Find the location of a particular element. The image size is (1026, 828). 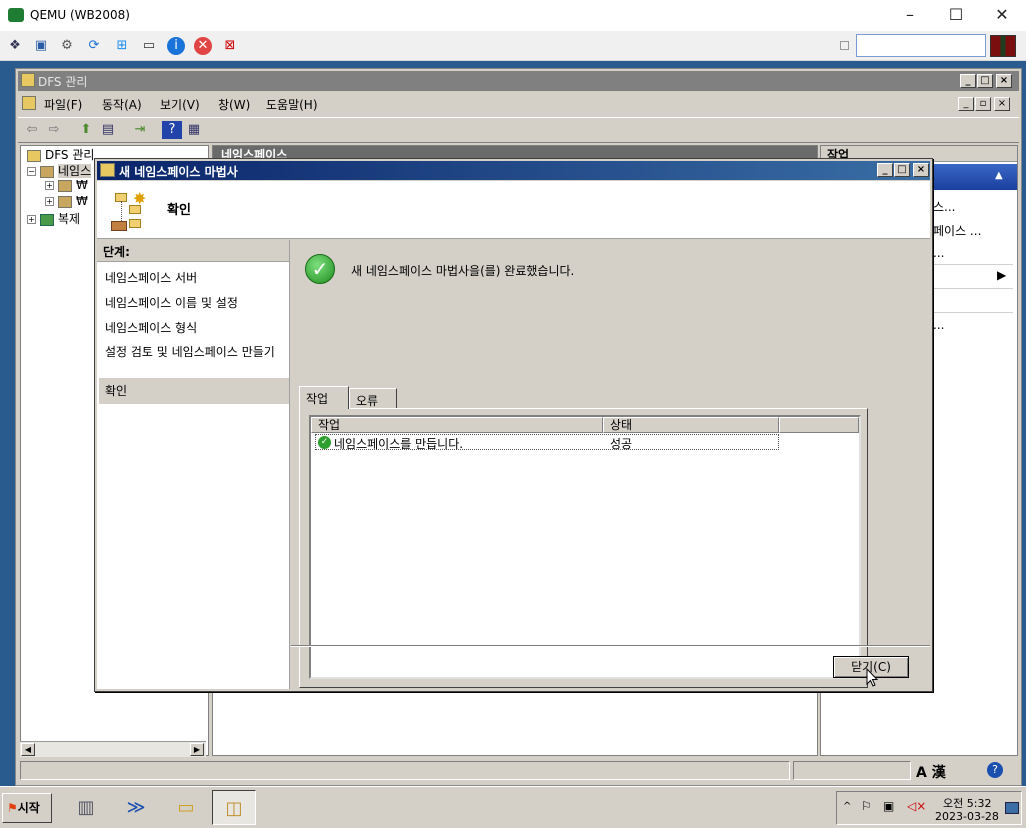

refresh-icon: ⟳ is located at coordinates (94, 46).